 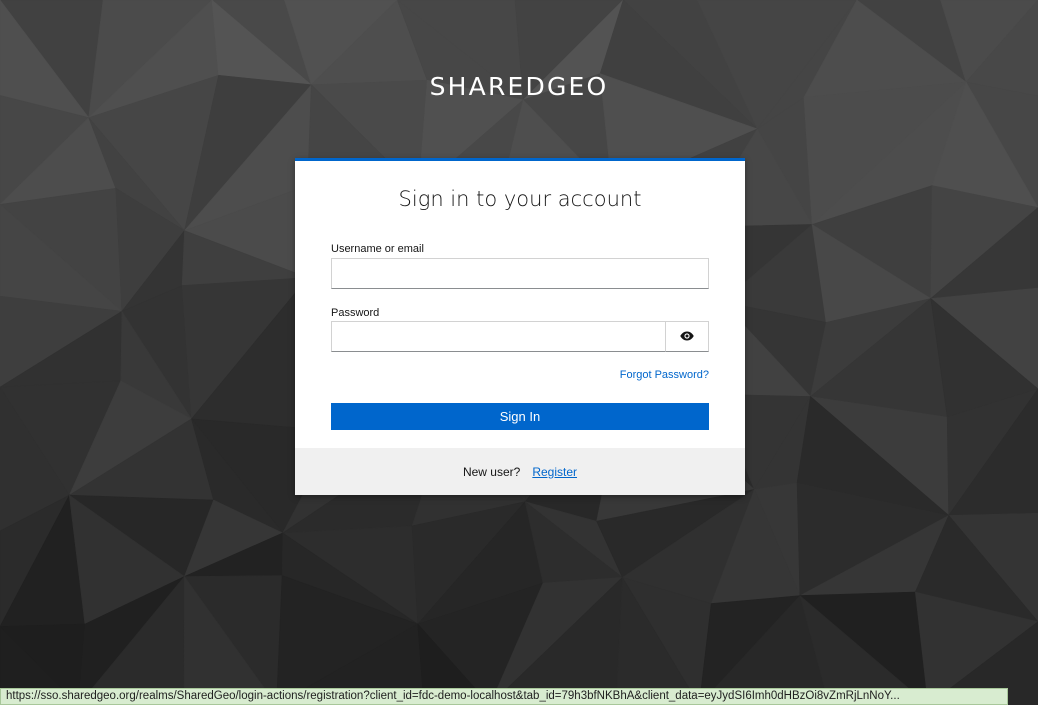 What do you see at coordinates (519, 86) in the screenshot?
I see `brand-logo-text: SHAREDGEO` at bounding box center [519, 86].